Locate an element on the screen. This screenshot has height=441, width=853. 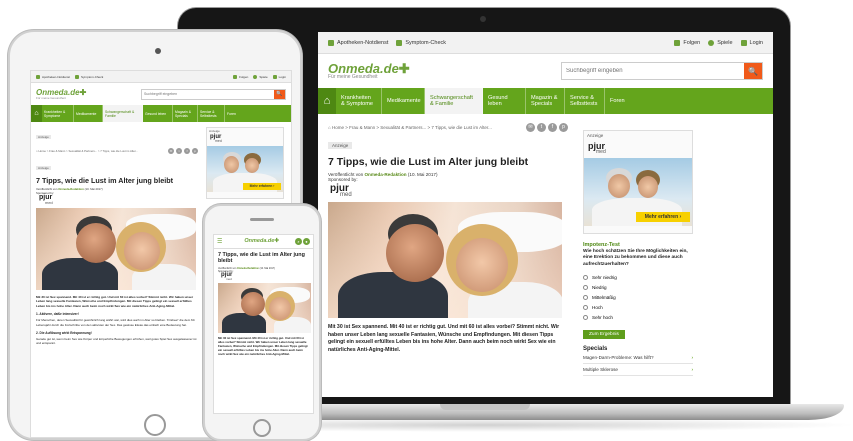
pharmacy-icon is located at coordinates (331, 42).